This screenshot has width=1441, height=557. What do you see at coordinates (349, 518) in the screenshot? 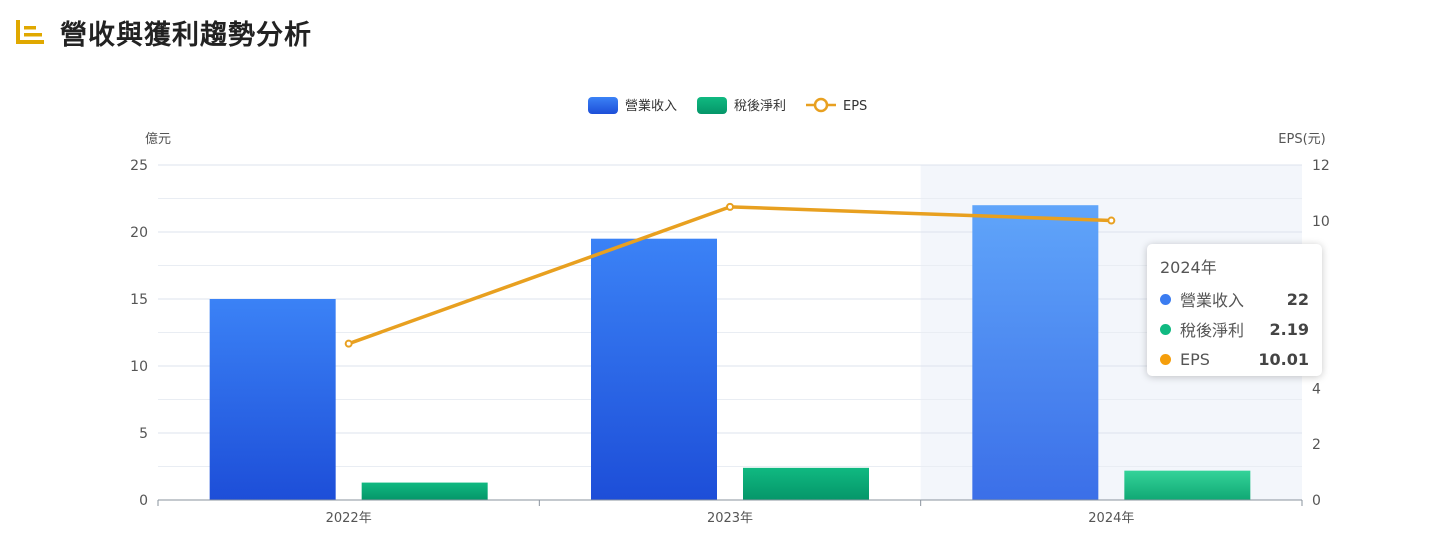
I see `x-tick-label: 2022年` at bounding box center [349, 518].